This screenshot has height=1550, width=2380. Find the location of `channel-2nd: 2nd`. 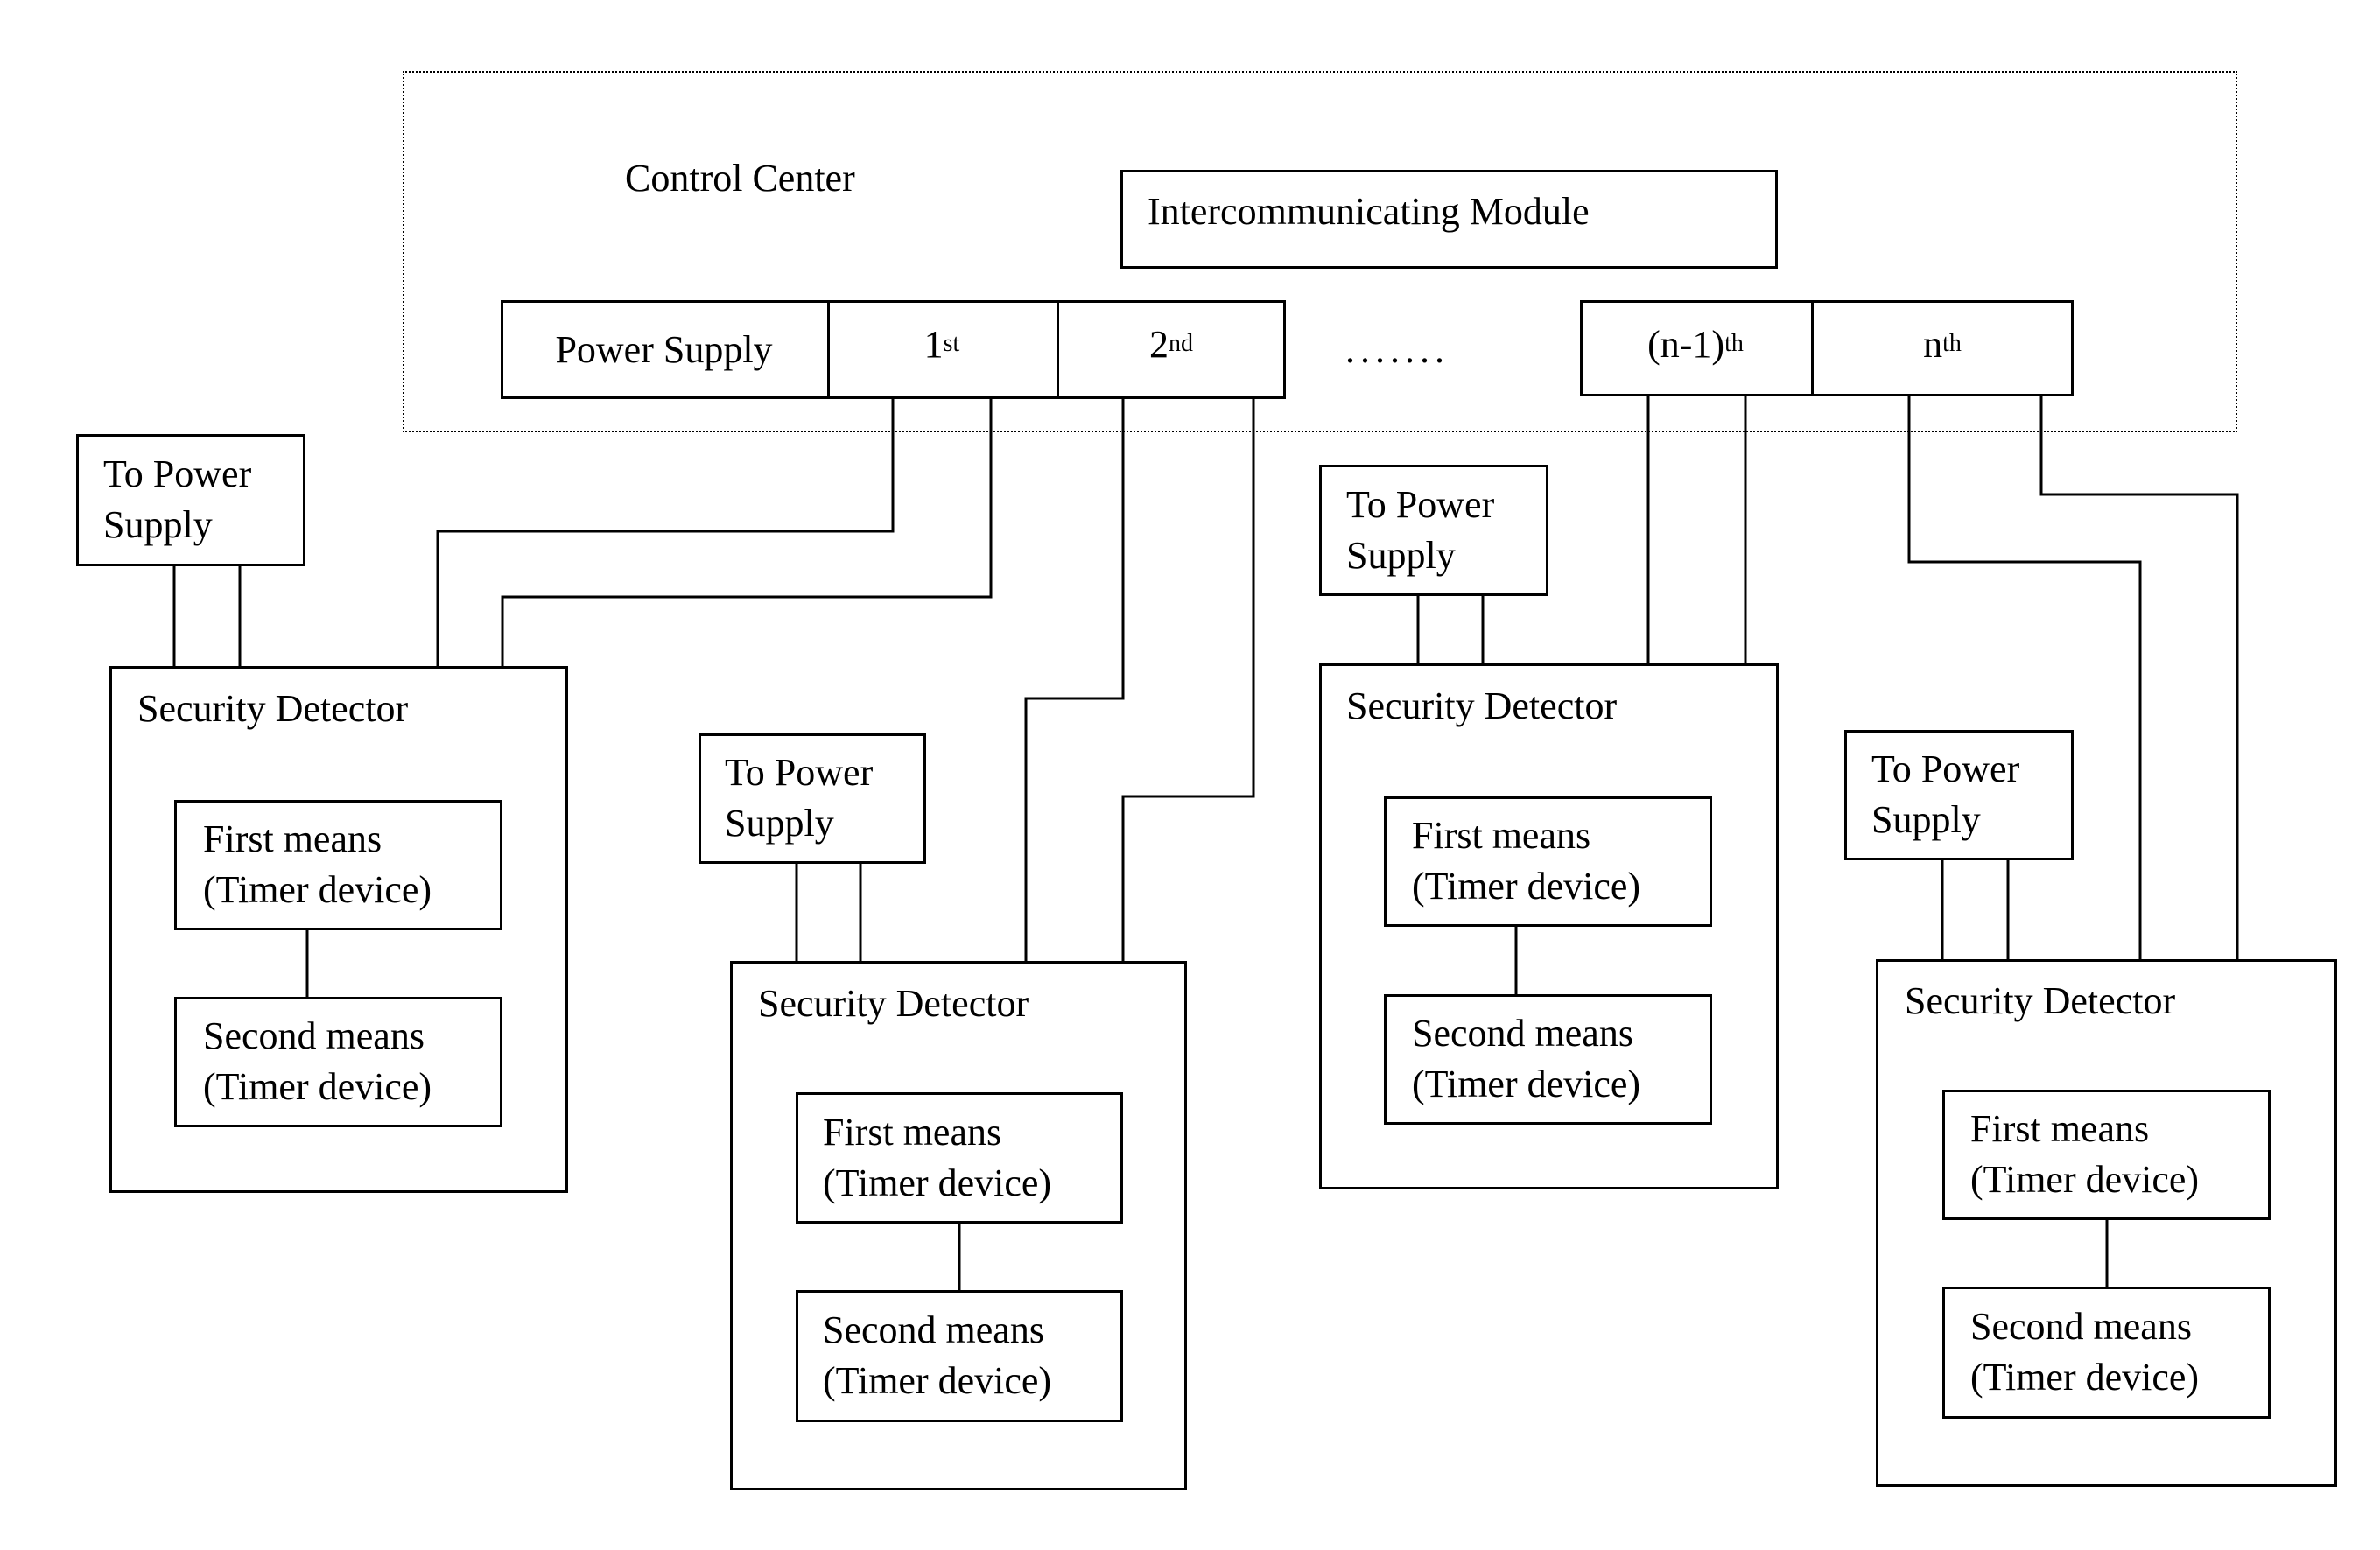

channel-2nd: 2nd is located at coordinates (1171, 344).